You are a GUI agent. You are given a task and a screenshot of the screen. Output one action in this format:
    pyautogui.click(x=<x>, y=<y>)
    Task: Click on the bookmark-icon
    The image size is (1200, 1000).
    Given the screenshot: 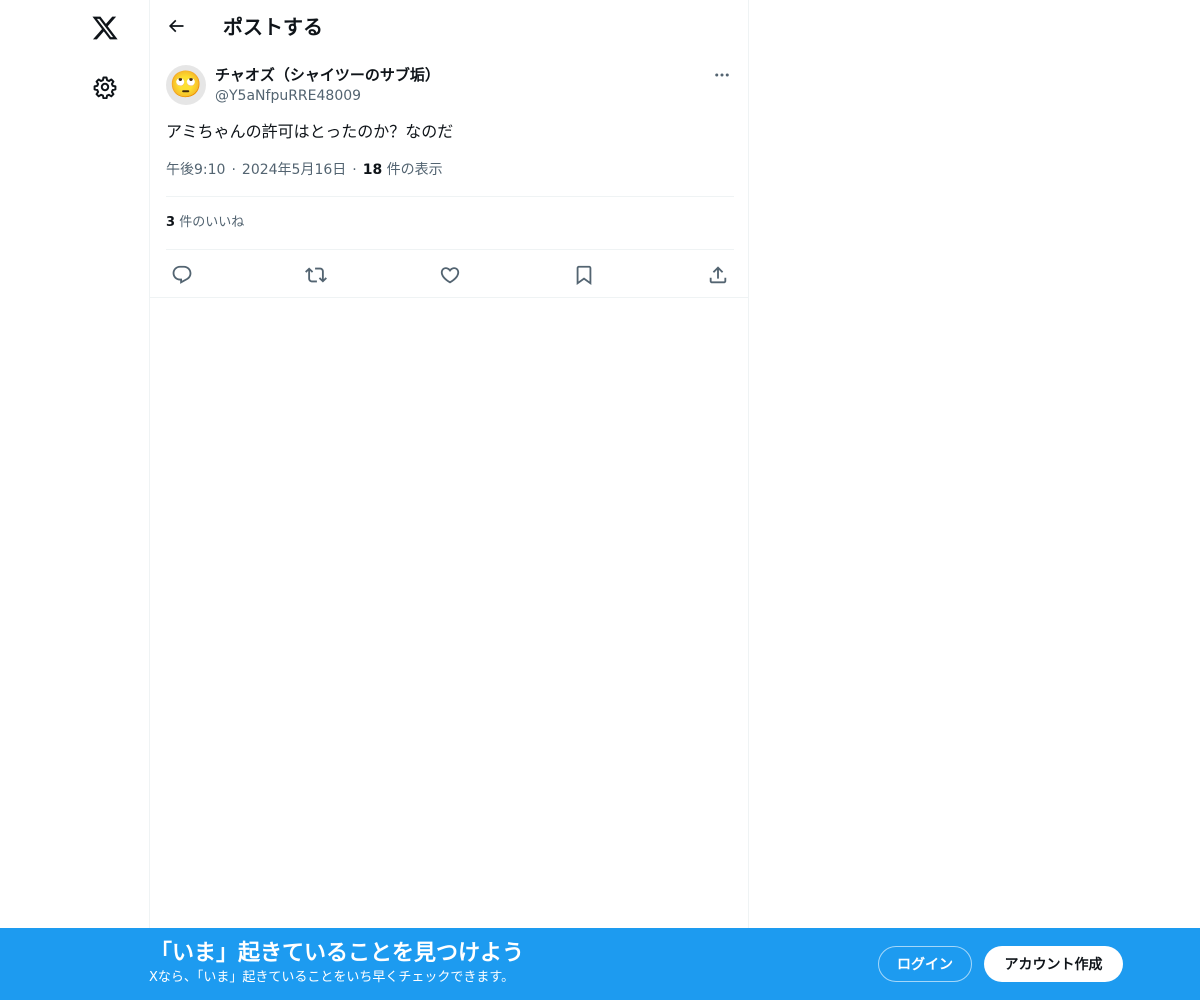 What is the action you would take?
    pyautogui.click(x=584, y=275)
    